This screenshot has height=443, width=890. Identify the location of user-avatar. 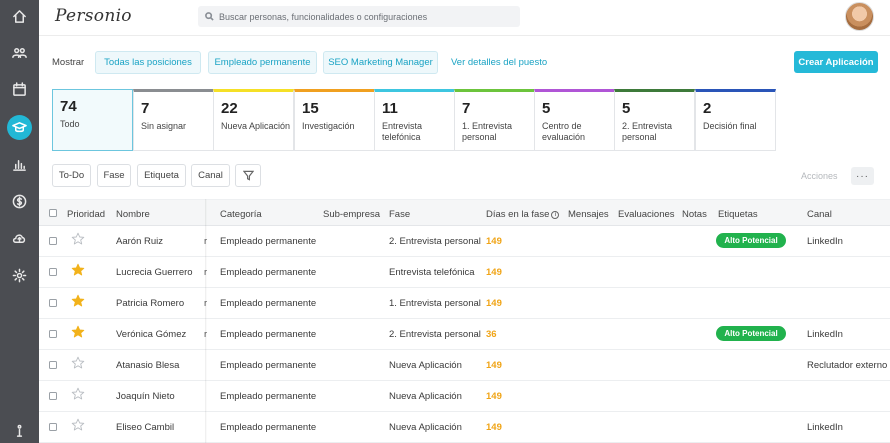
(859, 16).